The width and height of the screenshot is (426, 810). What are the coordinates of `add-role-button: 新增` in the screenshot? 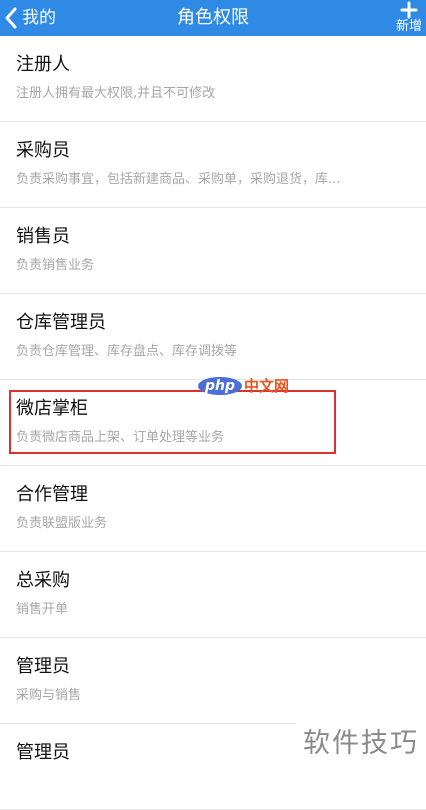 It's located at (409, 18).